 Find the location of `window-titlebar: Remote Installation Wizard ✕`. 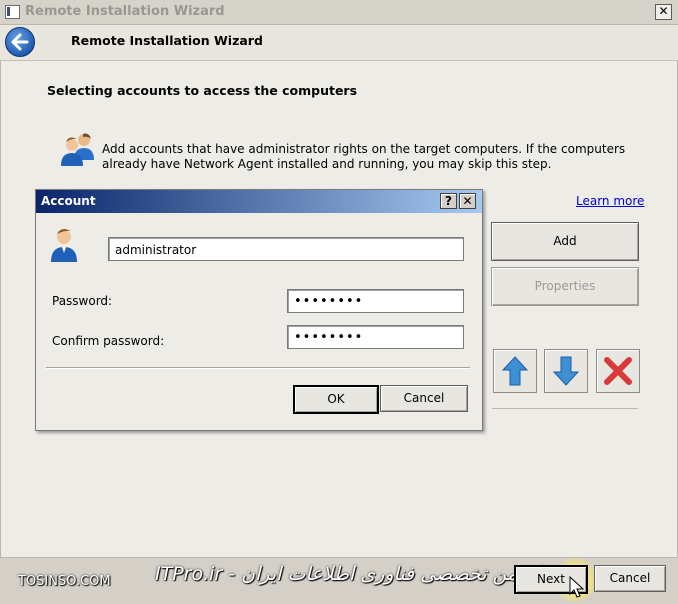

window-titlebar: Remote Installation Wizard ✕ is located at coordinates (339, 12).